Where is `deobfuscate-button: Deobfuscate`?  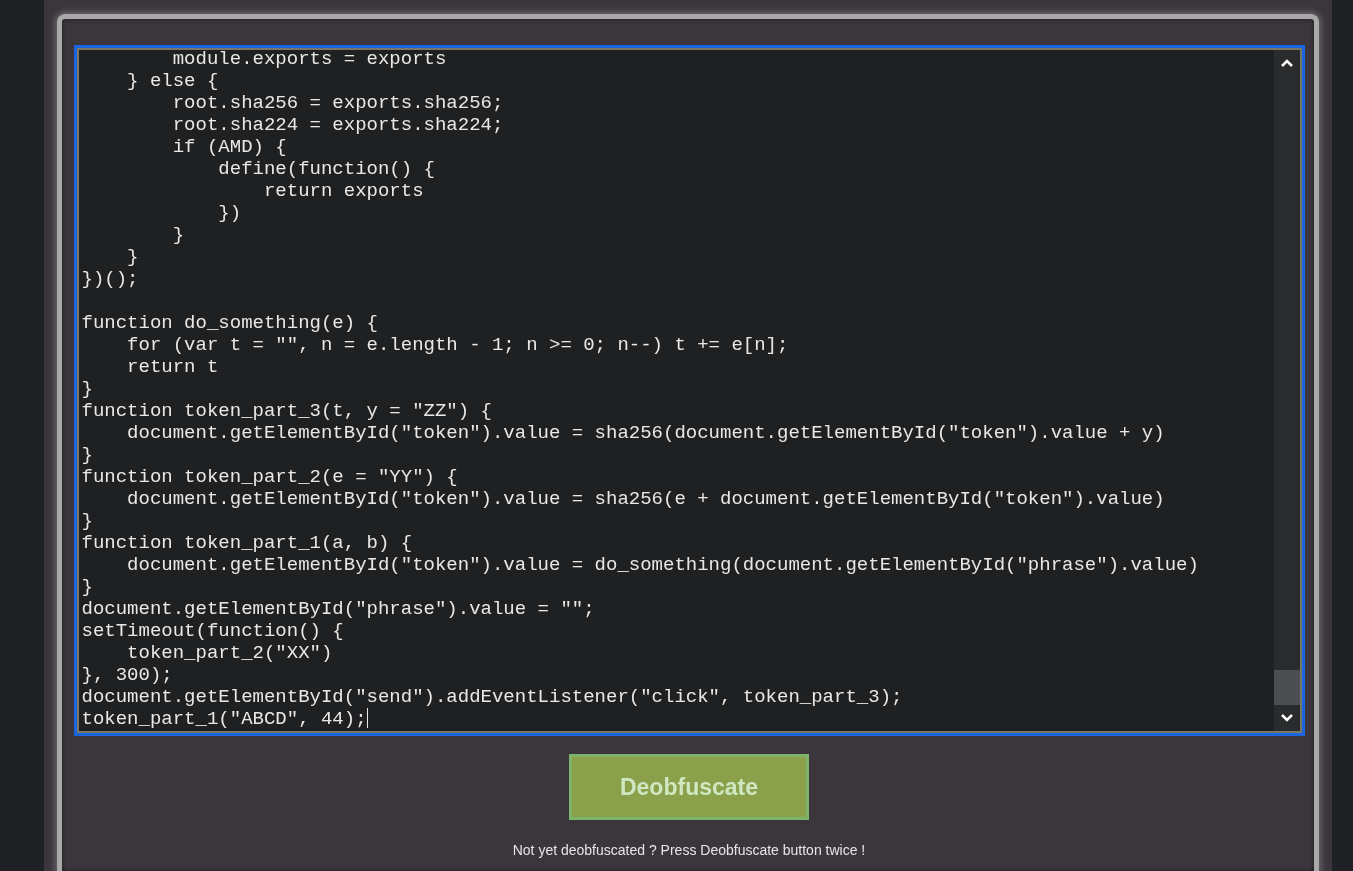 deobfuscate-button: Deobfuscate is located at coordinates (689, 787).